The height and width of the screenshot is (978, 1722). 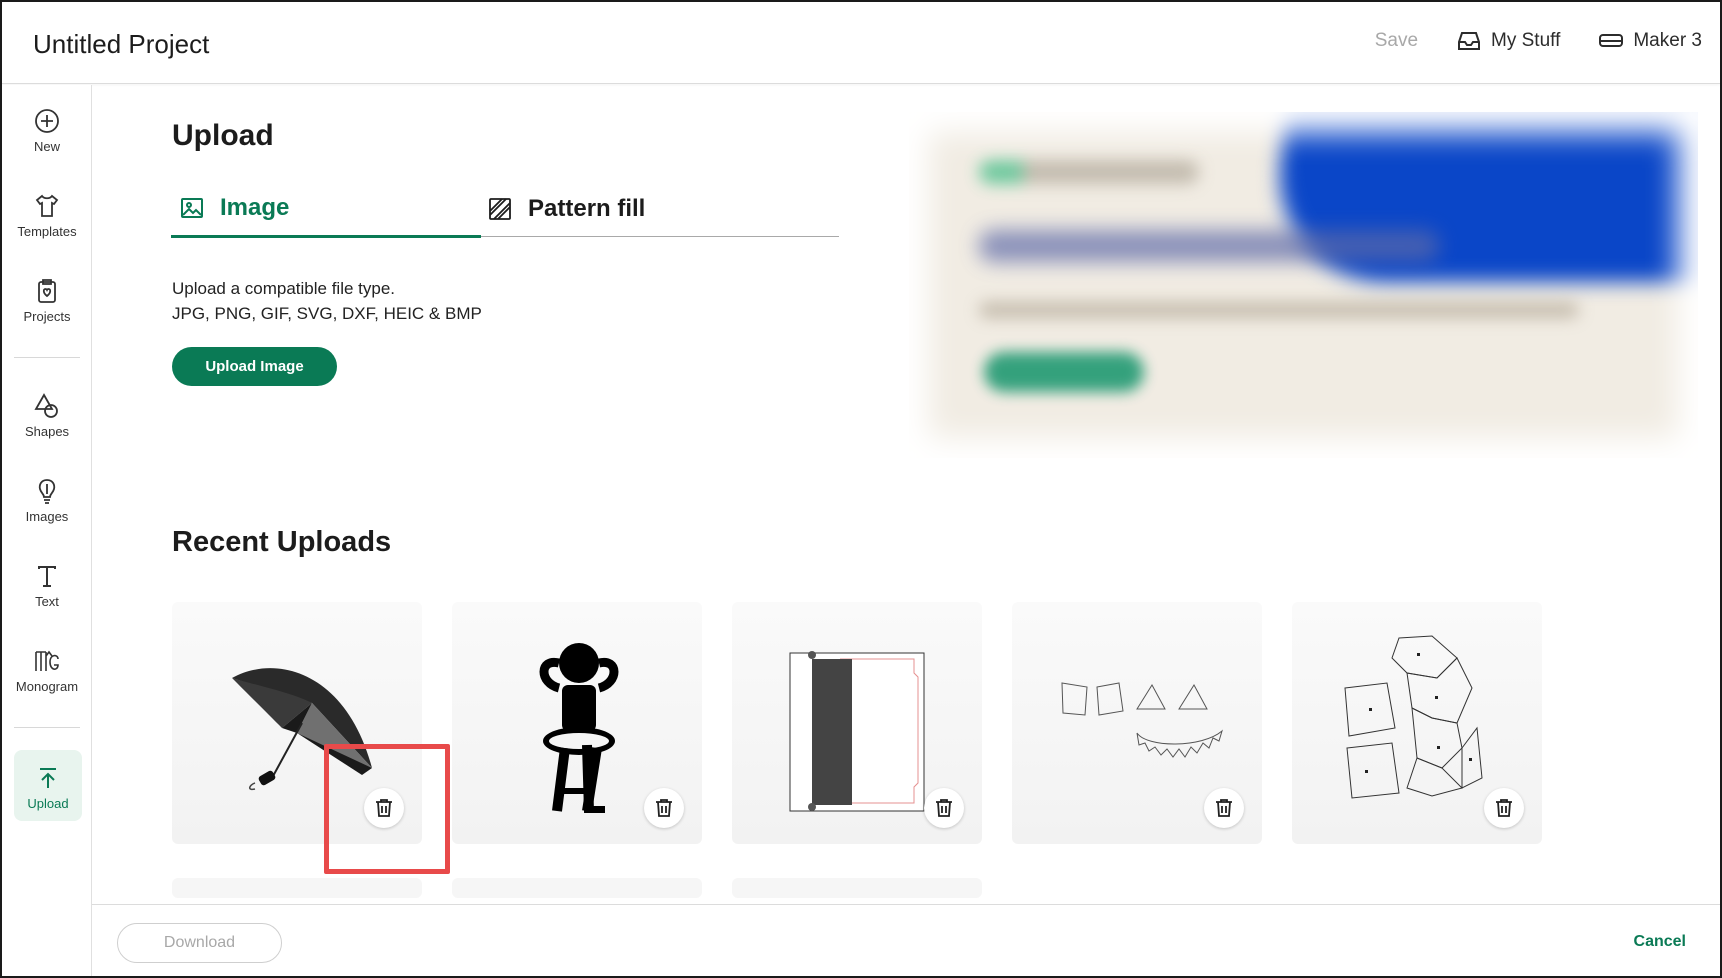 I want to click on sidebar-item-monogram: Monogram, so click(x=47, y=670).